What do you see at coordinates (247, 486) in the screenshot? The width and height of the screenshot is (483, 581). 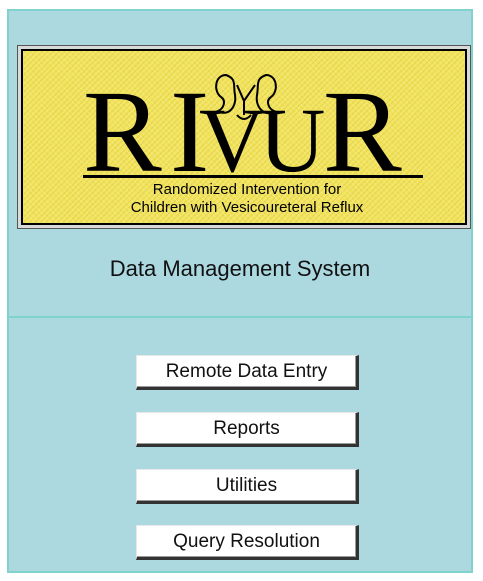 I see `utilities-button: Utilities` at bounding box center [247, 486].